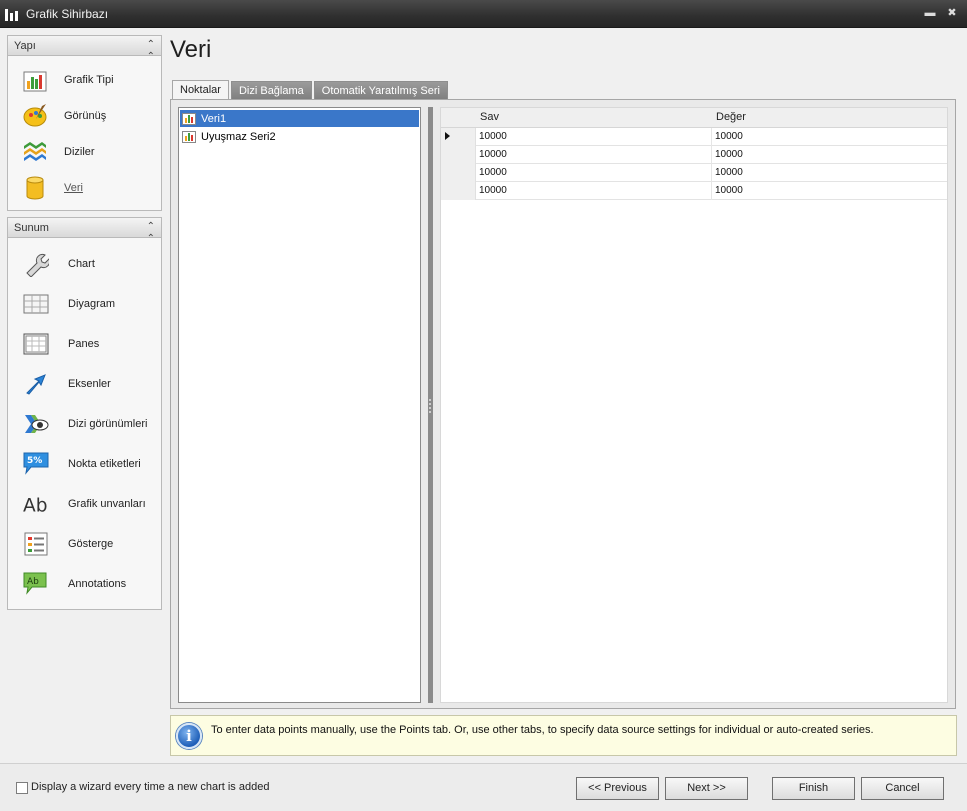 The height and width of the screenshot is (811, 967). Describe the element at coordinates (12, 14) in the screenshot. I see `chart-wizard-app-icon` at that location.